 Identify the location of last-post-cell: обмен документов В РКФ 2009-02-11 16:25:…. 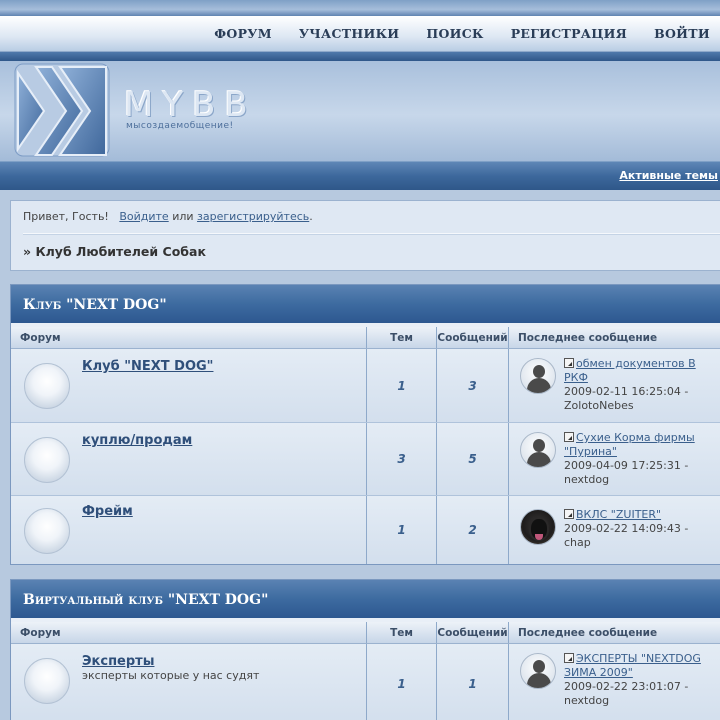
(614, 385).